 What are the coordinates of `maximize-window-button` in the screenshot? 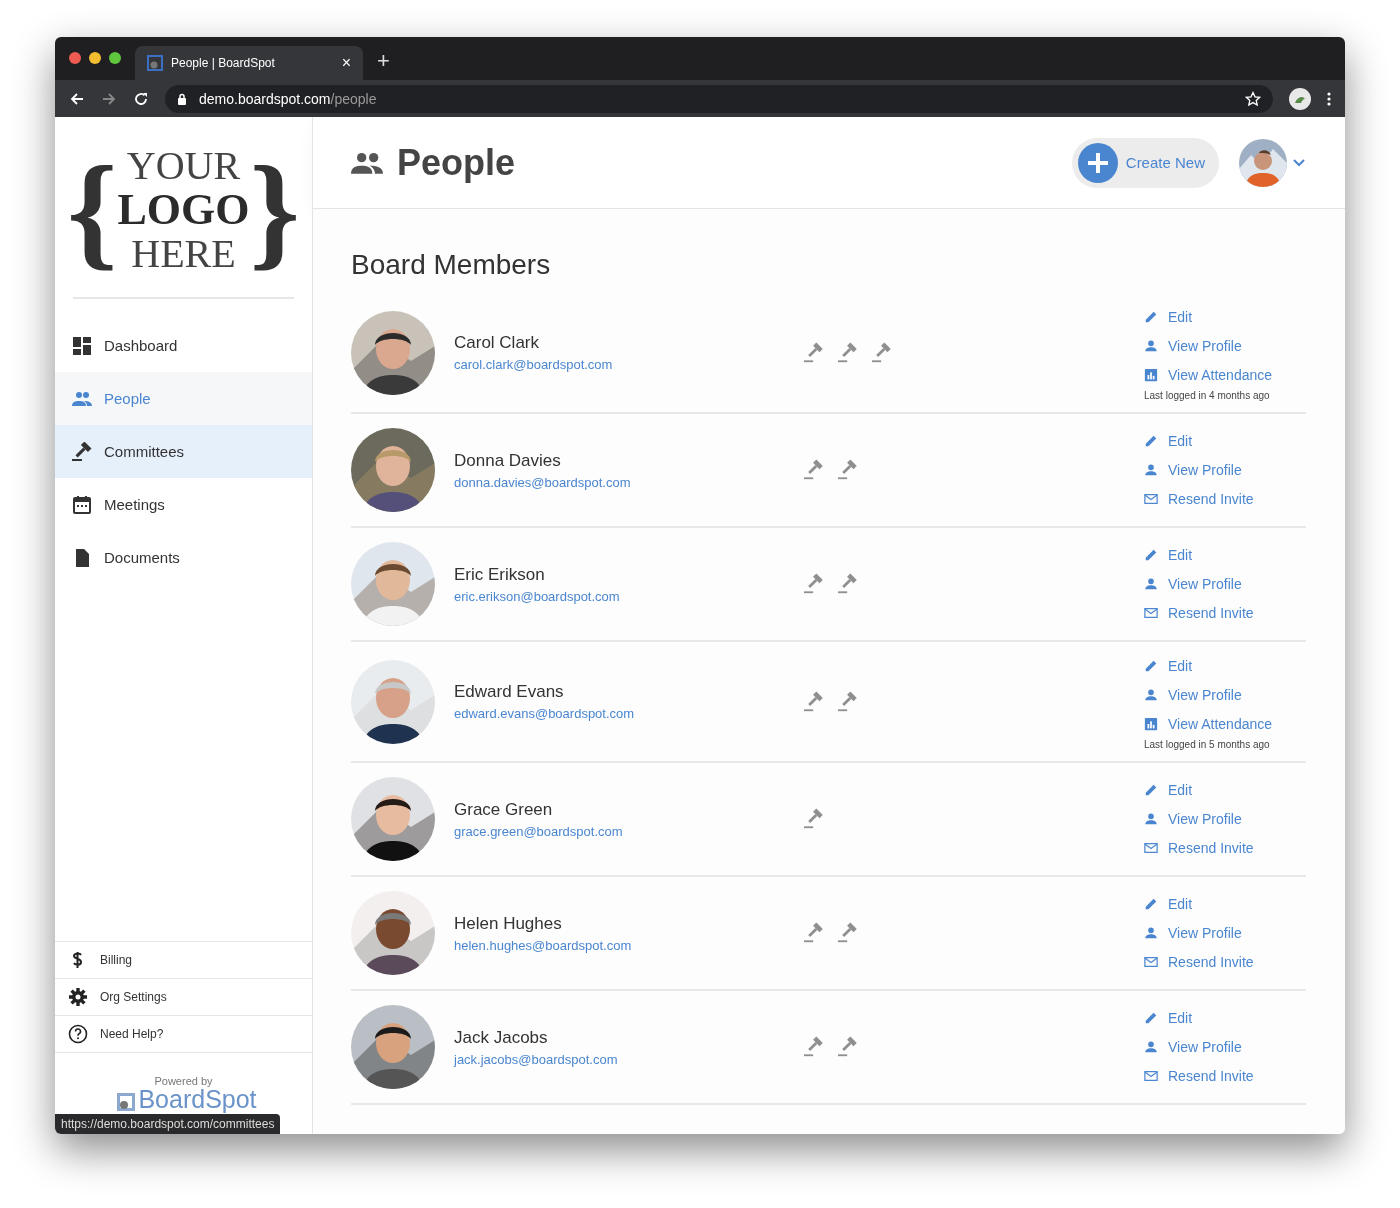 It's located at (115, 57).